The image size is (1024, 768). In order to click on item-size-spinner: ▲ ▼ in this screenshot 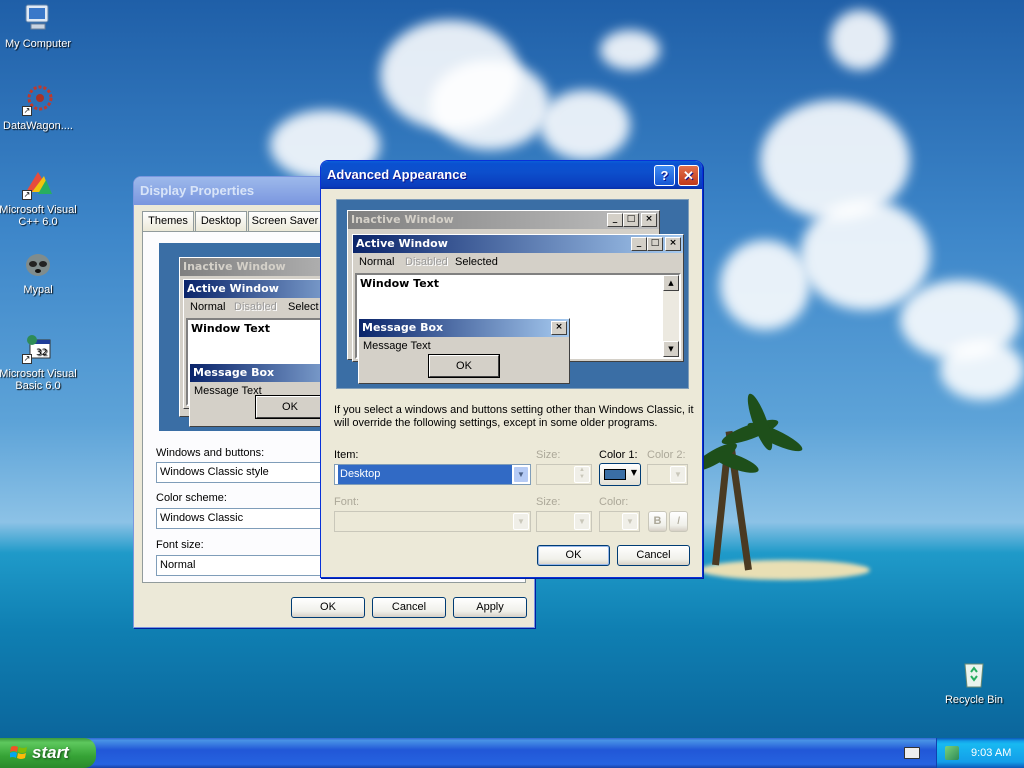, I will do `click(564, 474)`.